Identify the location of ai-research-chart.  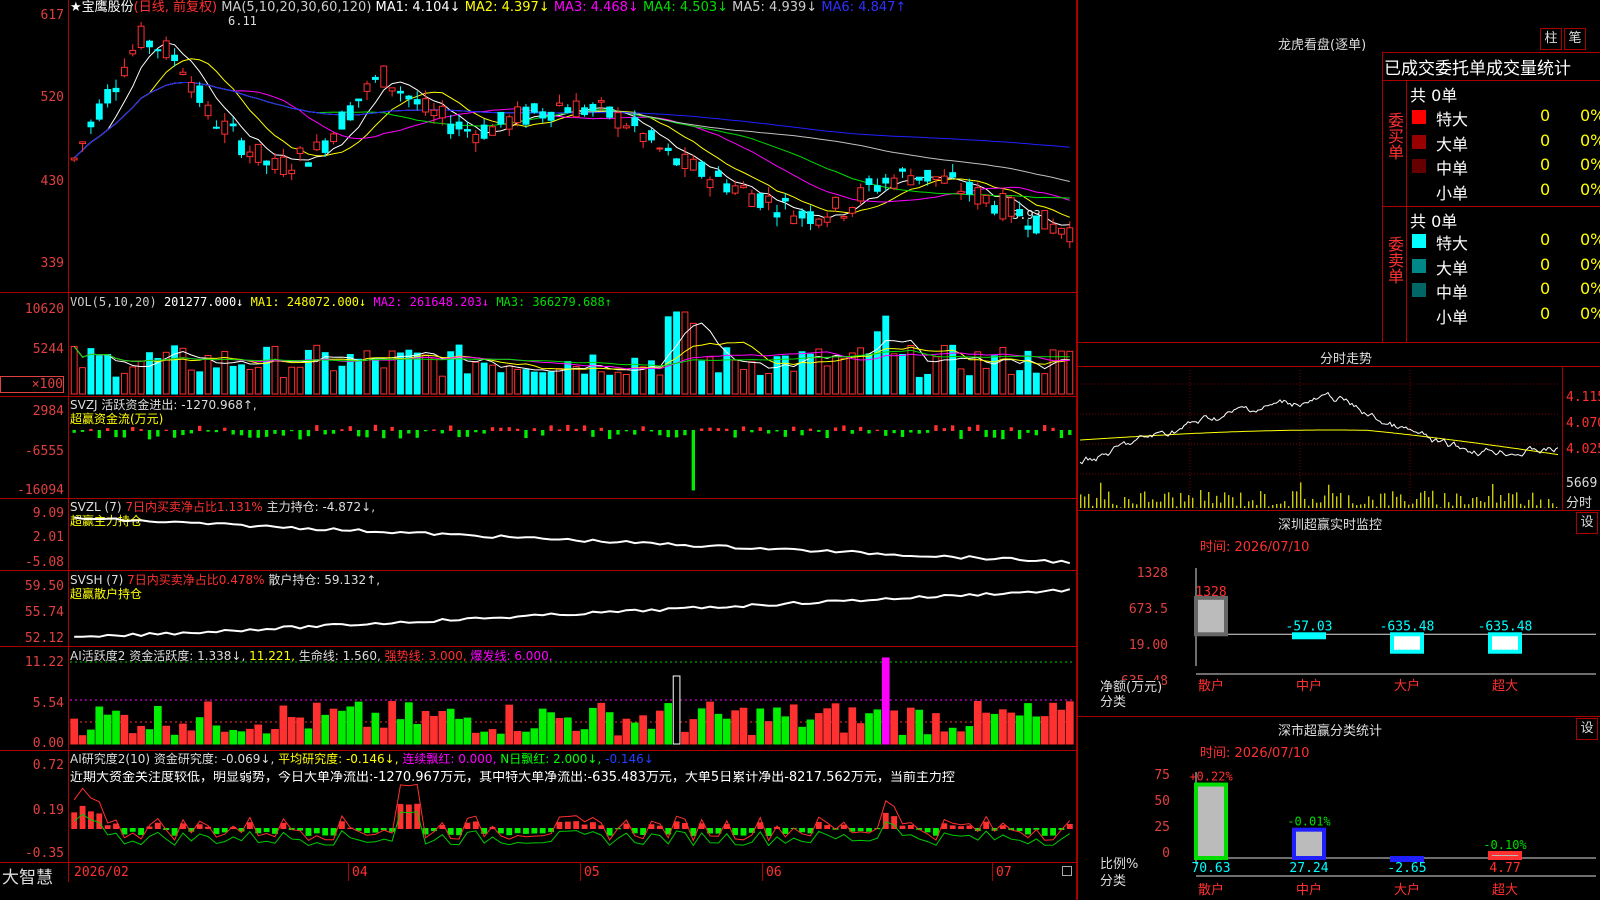
(572, 822).